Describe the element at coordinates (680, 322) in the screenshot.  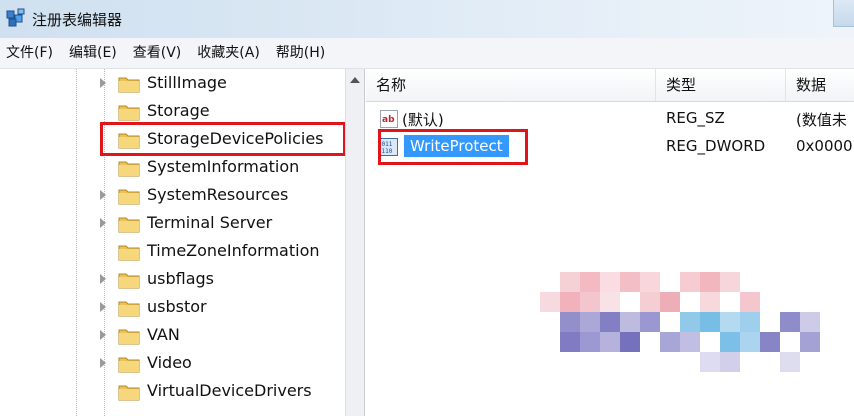
I see `pixelated-watermark` at that location.